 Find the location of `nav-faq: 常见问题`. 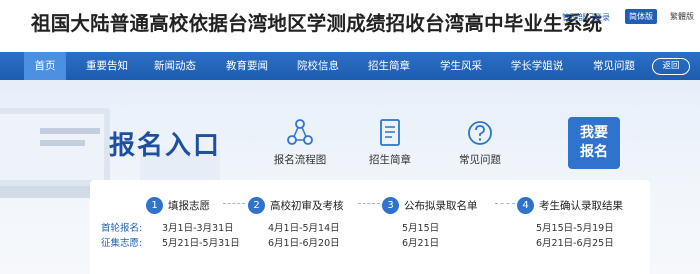

nav-faq: 常见问题 is located at coordinates (614, 66).